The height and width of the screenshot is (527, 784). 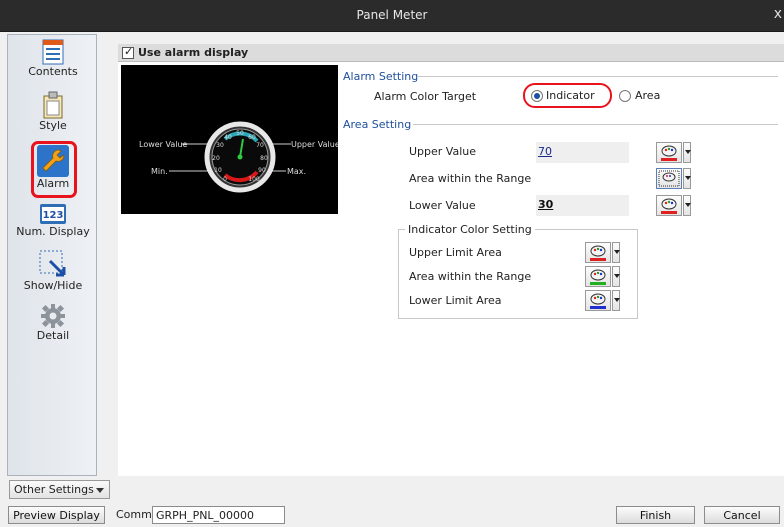 What do you see at coordinates (625, 96) in the screenshot?
I see `area-radio` at bounding box center [625, 96].